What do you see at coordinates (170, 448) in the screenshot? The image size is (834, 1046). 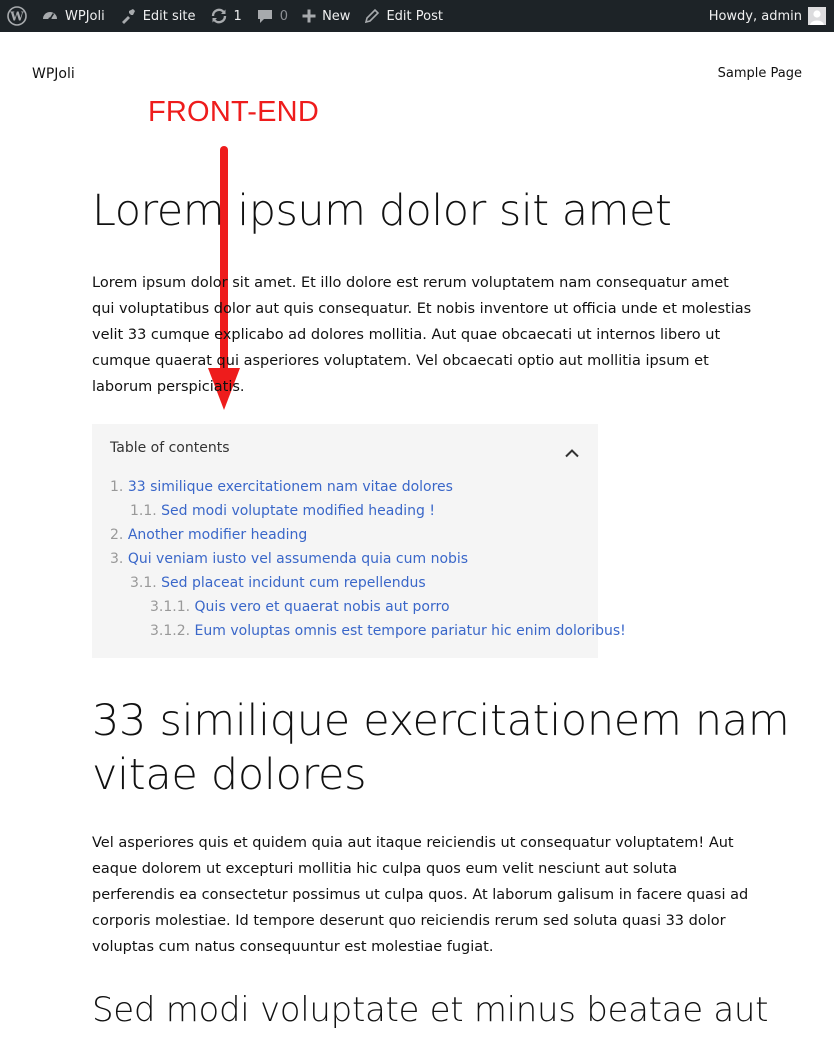 I see `toc-title: Table of contents` at bounding box center [170, 448].